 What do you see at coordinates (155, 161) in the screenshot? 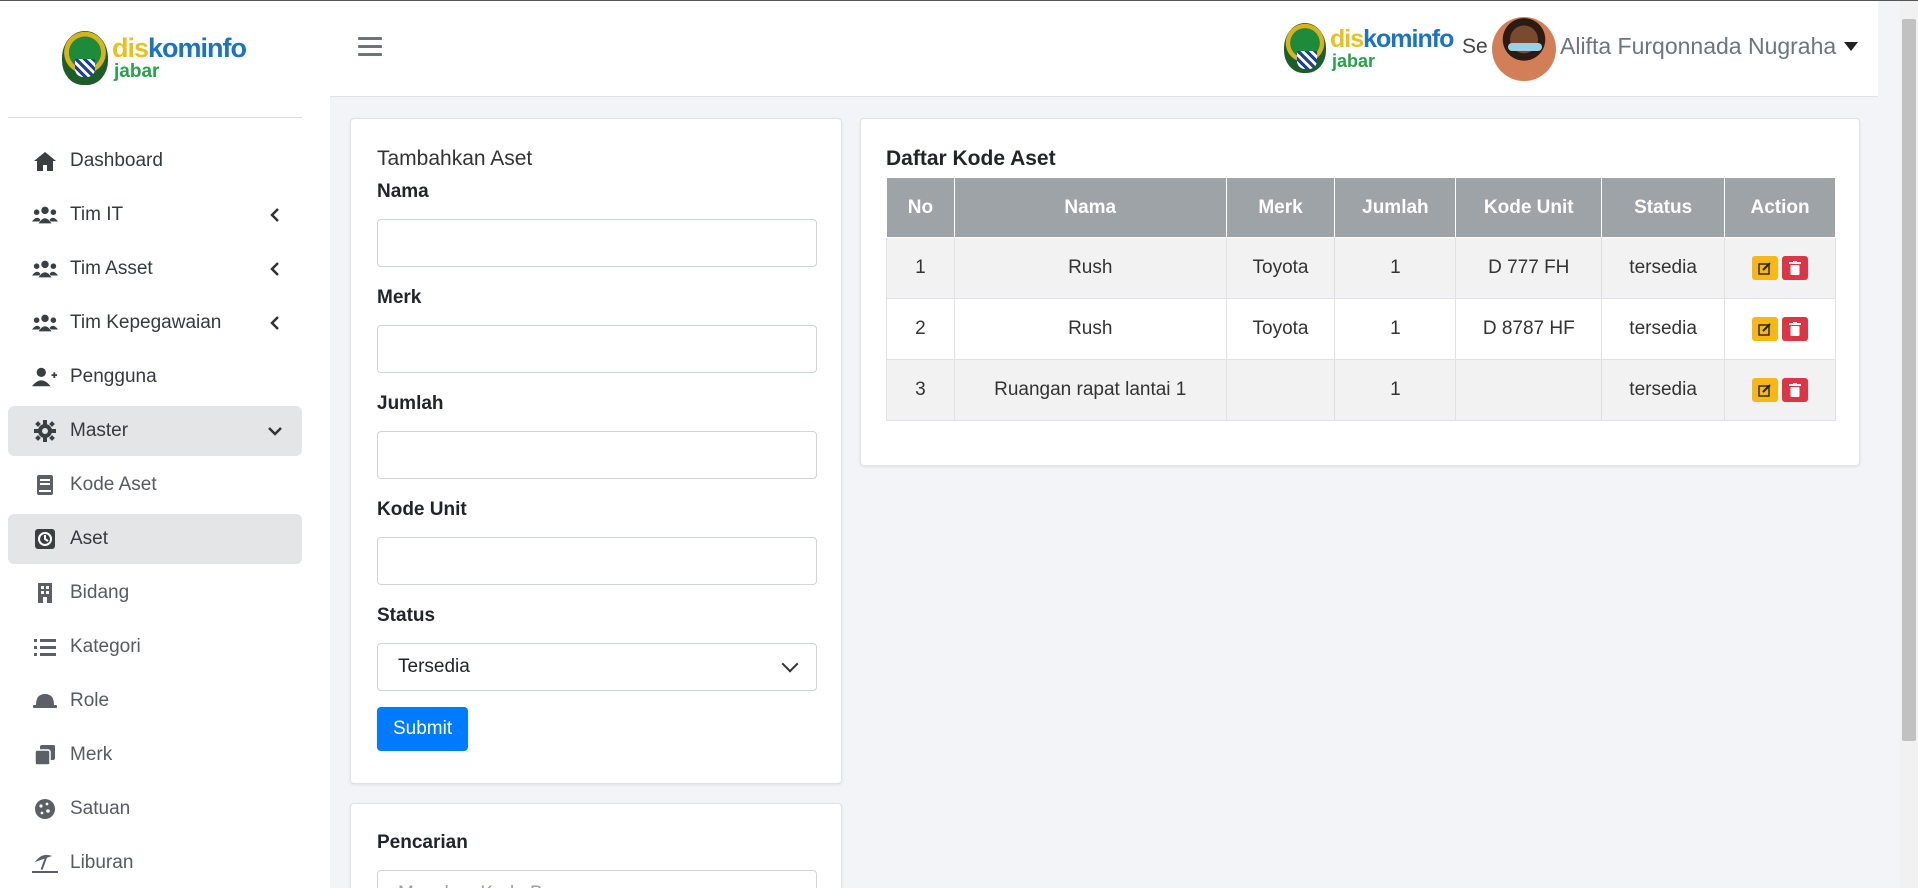
I see `sidebar-item-dashboard: Dashboard` at bounding box center [155, 161].